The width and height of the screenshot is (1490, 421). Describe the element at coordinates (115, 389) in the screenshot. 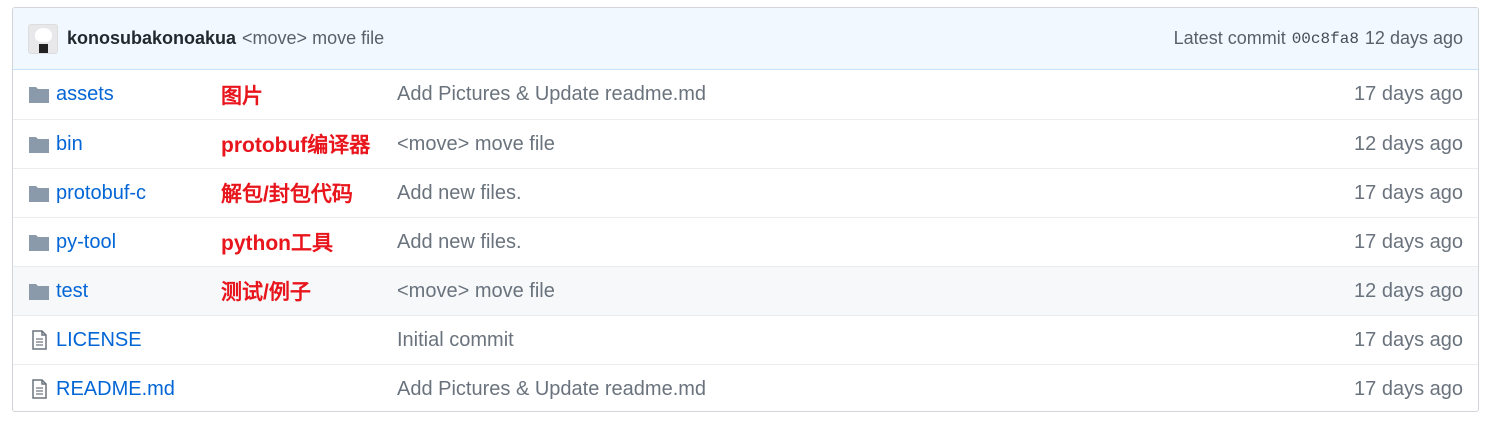

I see `file-name-link: README.md` at that location.